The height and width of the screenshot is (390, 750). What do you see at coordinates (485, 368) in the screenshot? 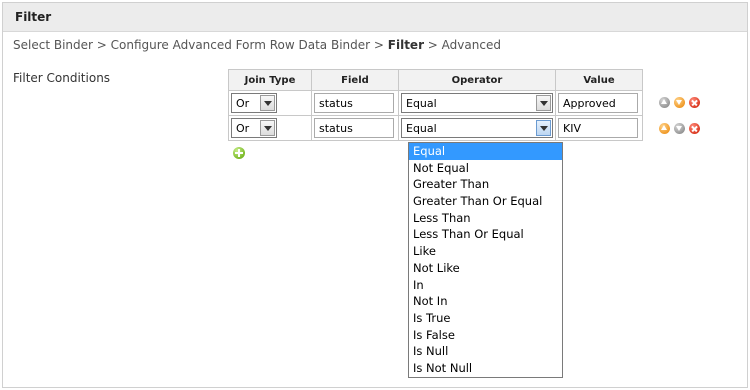
I see `operator-option: Is Not Null` at bounding box center [485, 368].